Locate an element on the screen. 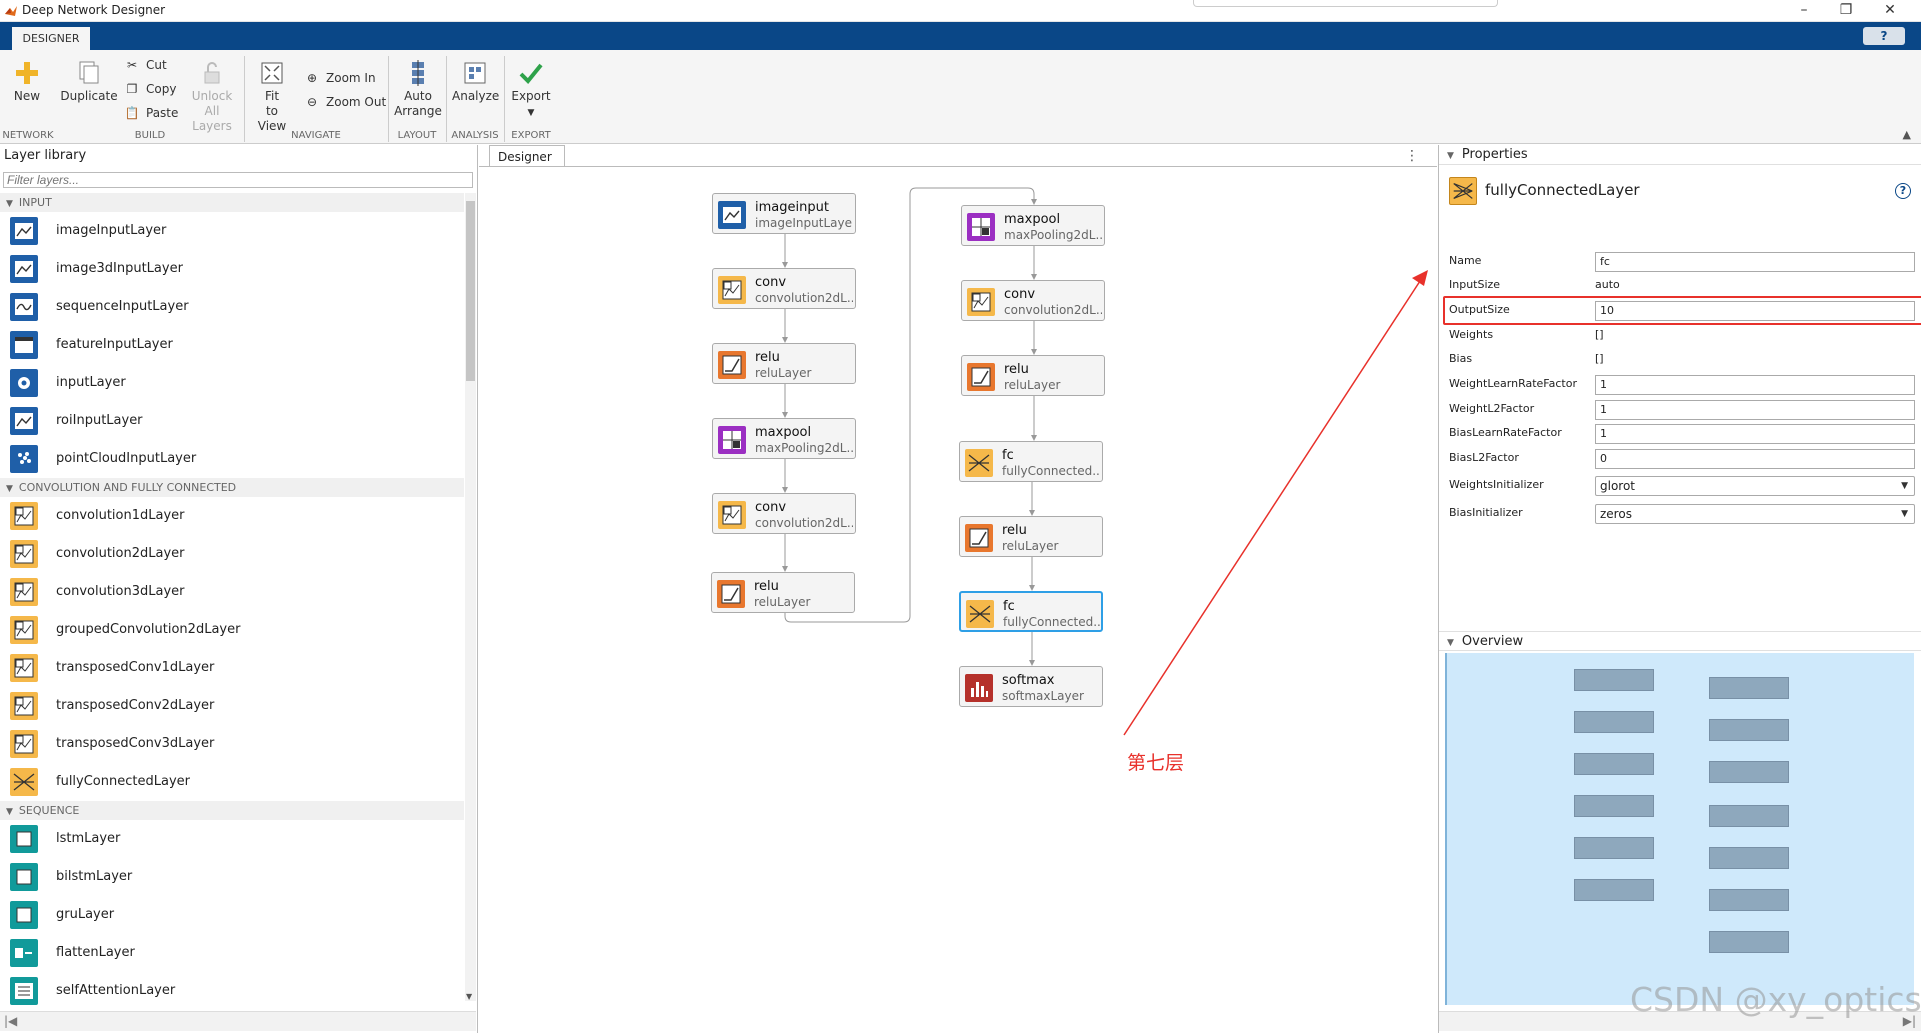 Image resolution: width=1921 pixels, height=1033 pixels. filter-layers-input is located at coordinates (238, 180).